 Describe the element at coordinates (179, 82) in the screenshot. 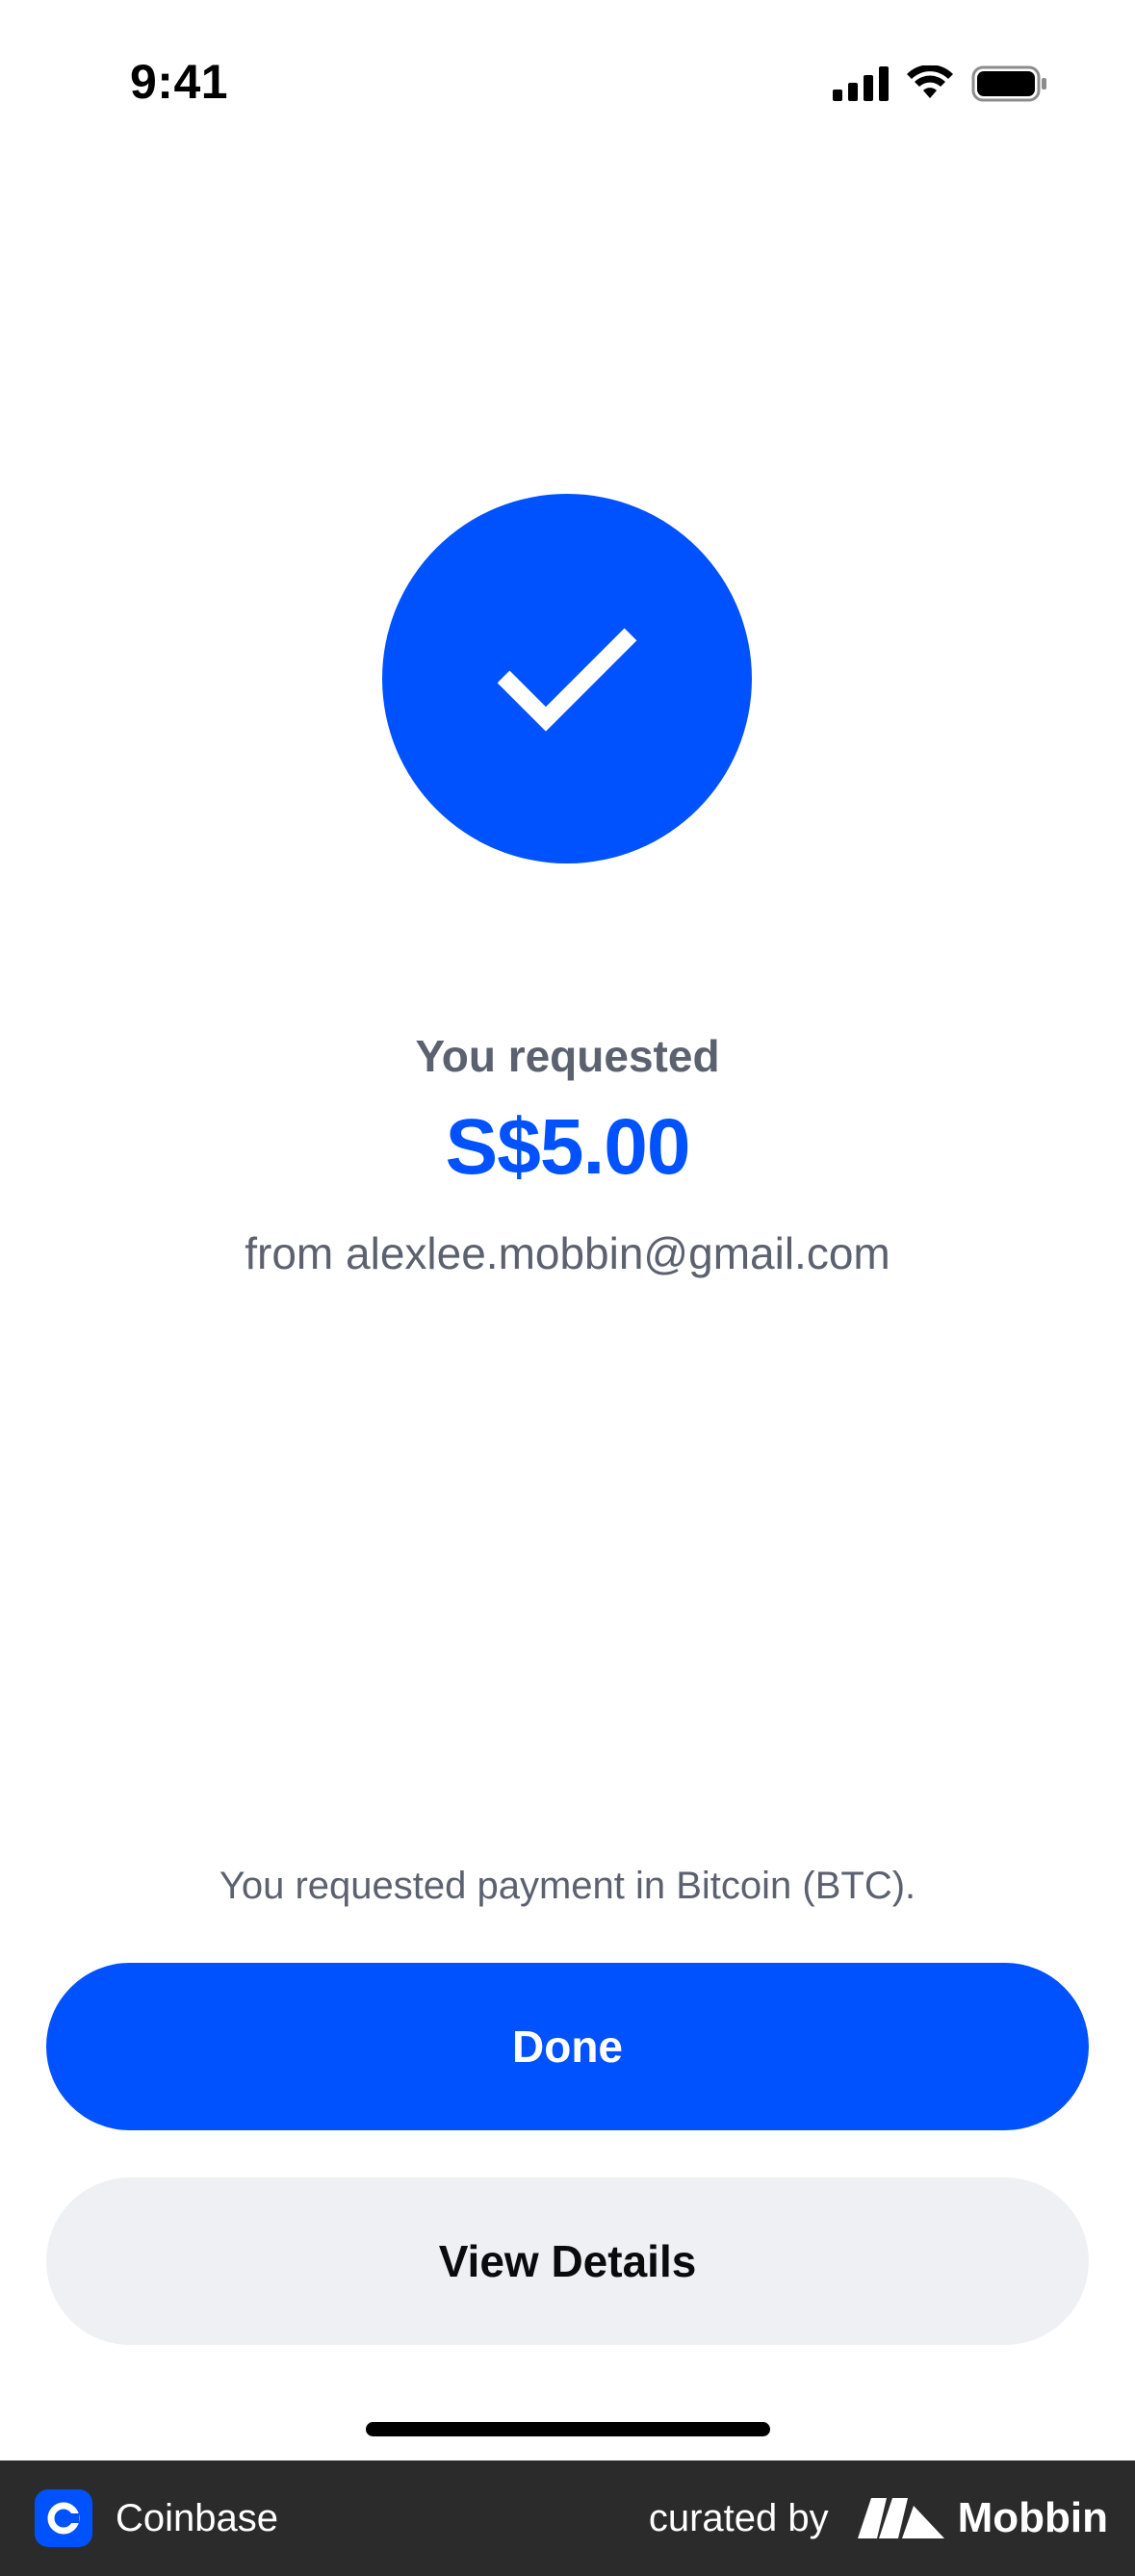

I see `status-time: 9:41` at that location.